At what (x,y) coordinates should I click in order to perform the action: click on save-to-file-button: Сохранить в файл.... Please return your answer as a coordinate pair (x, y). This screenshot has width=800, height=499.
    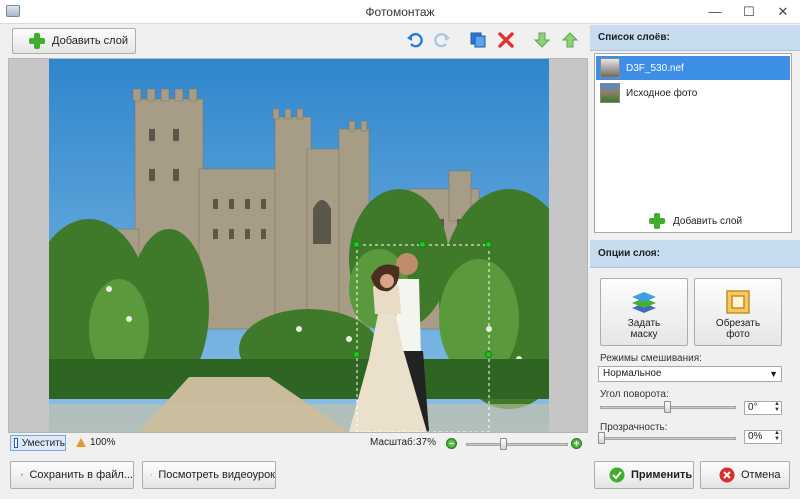
    Looking at the image, I should click on (72, 475).